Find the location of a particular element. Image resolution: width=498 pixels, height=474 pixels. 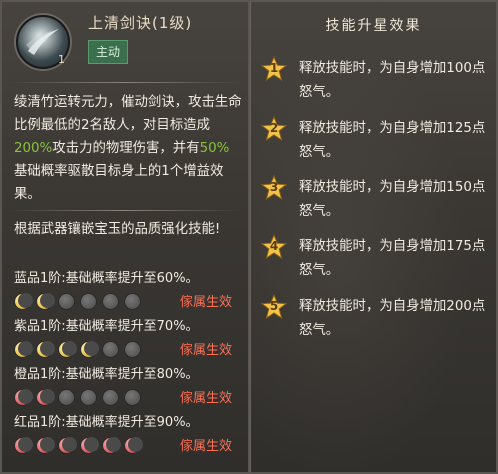

damage-percent: 200% is located at coordinates (33, 148).